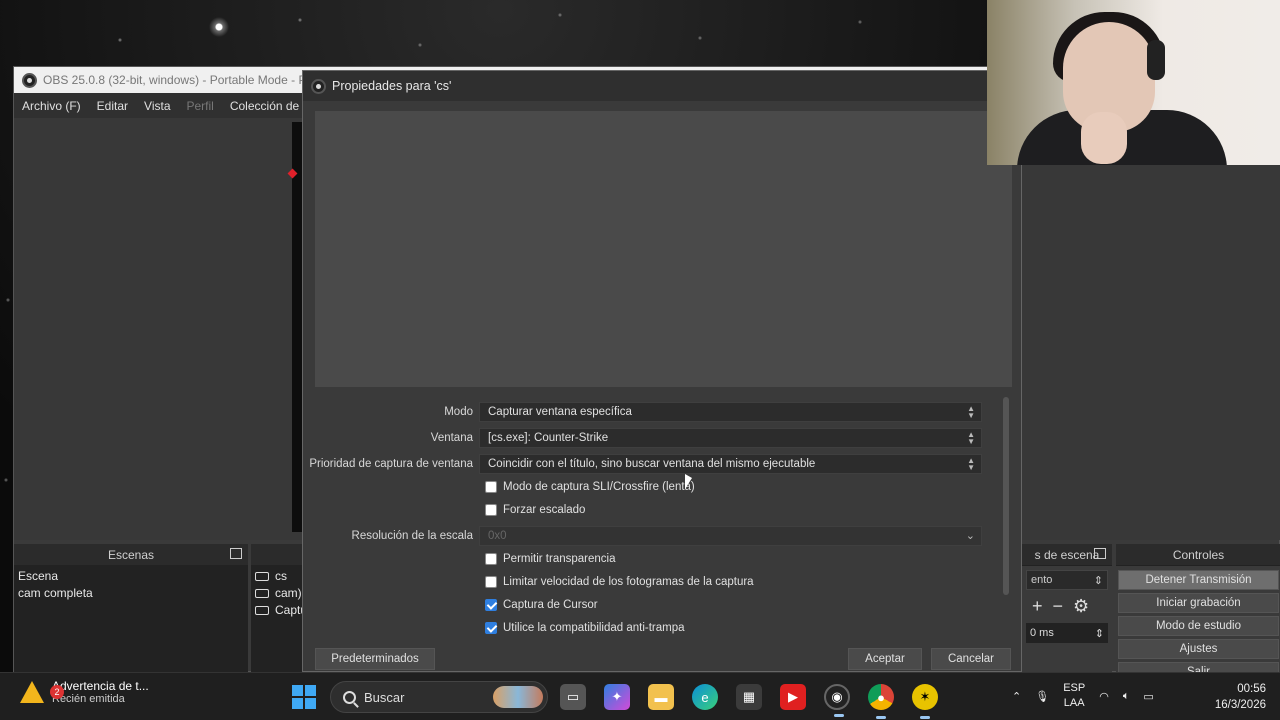 Image resolution: width=1280 pixels, height=720 pixels. Describe the element at coordinates (1074, 688) in the screenshot. I see `lang-code: ESP` at that location.